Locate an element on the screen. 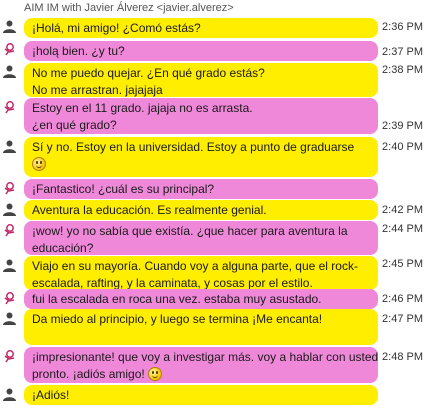  message-text: educación? is located at coordinates (63, 248).